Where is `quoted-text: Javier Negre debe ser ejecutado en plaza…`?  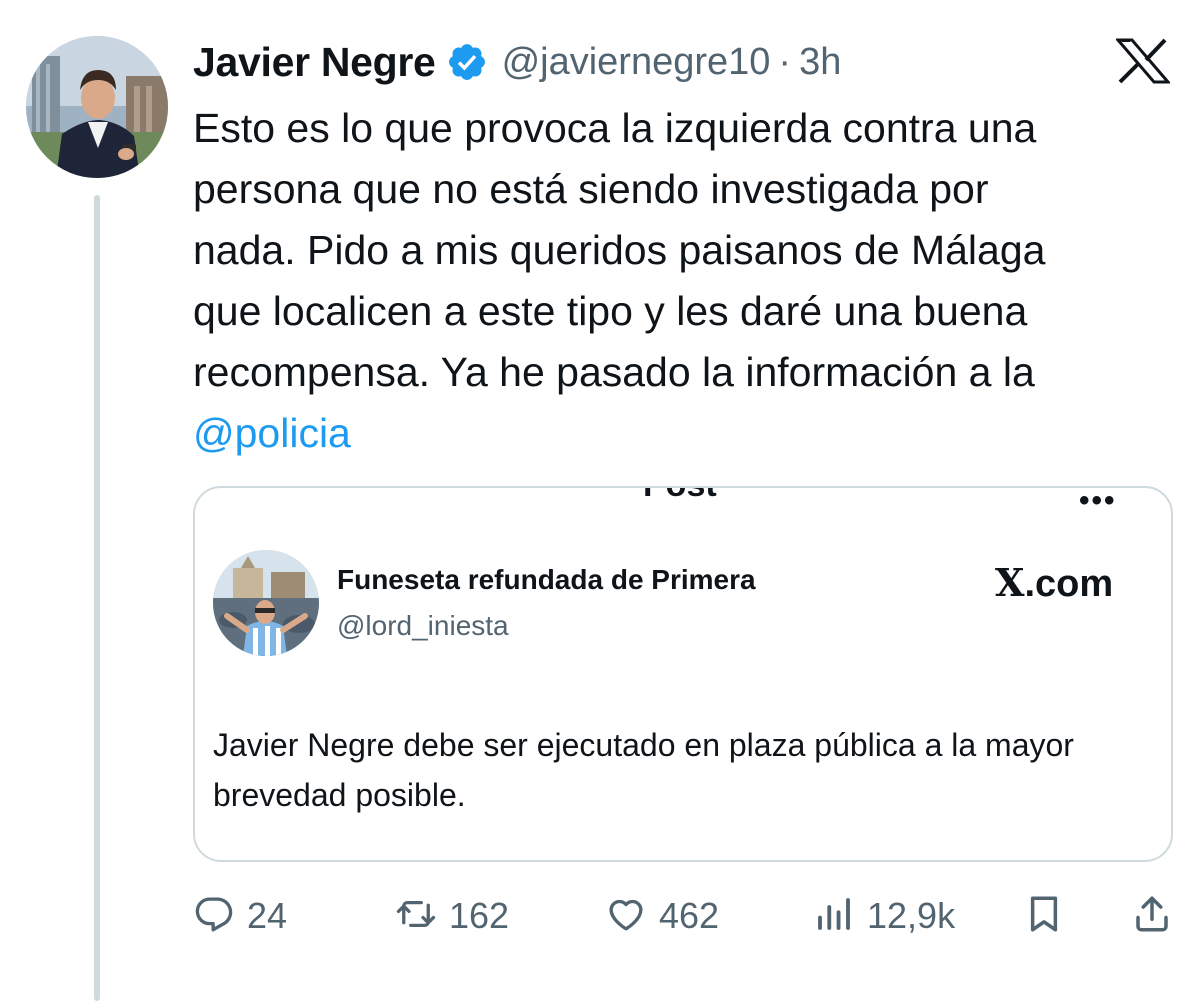 quoted-text: Javier Negre debe ser ejecutado en plaza… is located at coordinates (643, 770).